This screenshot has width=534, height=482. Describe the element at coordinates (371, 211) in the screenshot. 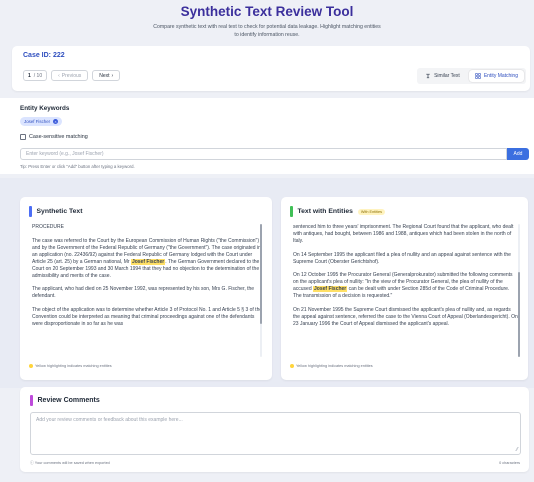

I see `with-entities-badge: With Entities` at that location.